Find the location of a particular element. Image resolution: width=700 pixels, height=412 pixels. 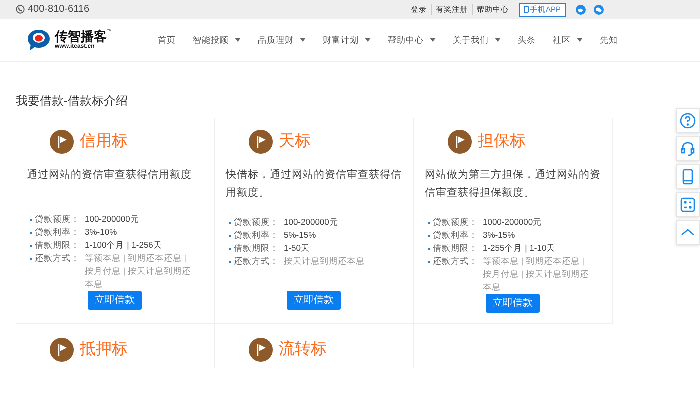

nav-item: 社区 is located at coordinates (568, 40).